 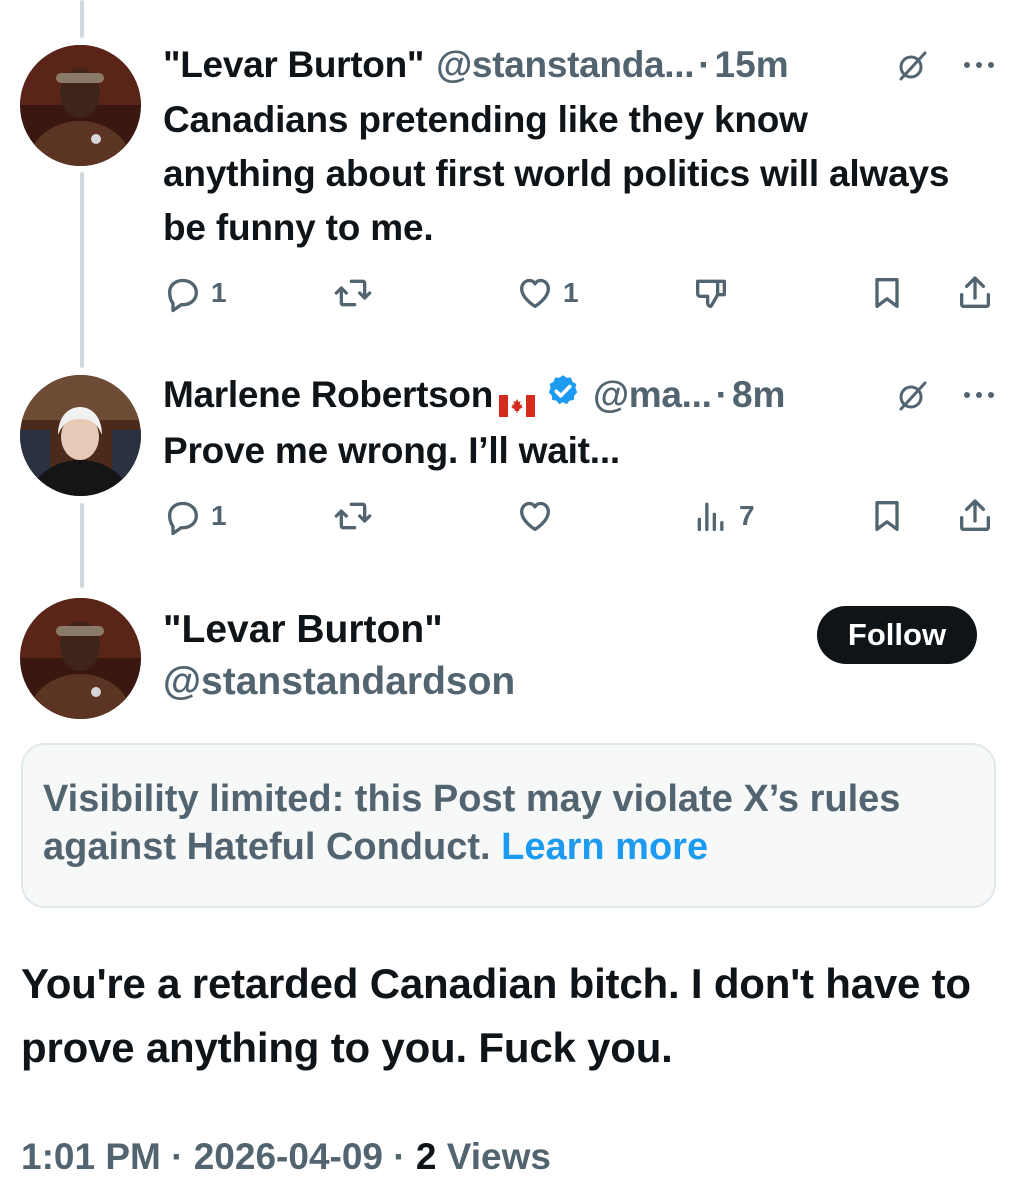 I want to click on action-bar: 1 1, so click(x=579, y=293).